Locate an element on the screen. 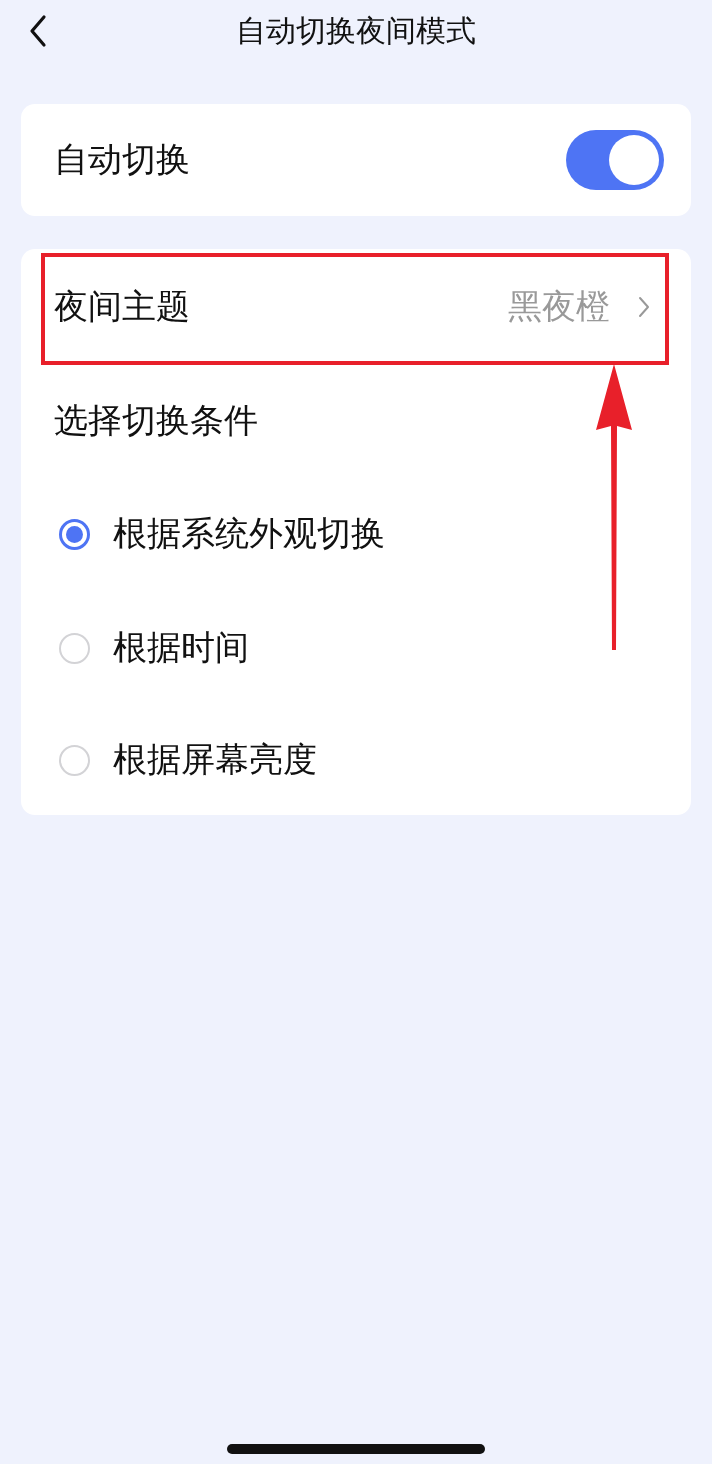 Image resolution: width=712 pixels, height=1464 pixels. chevron-right-icon is located at coordinates (644, 307).